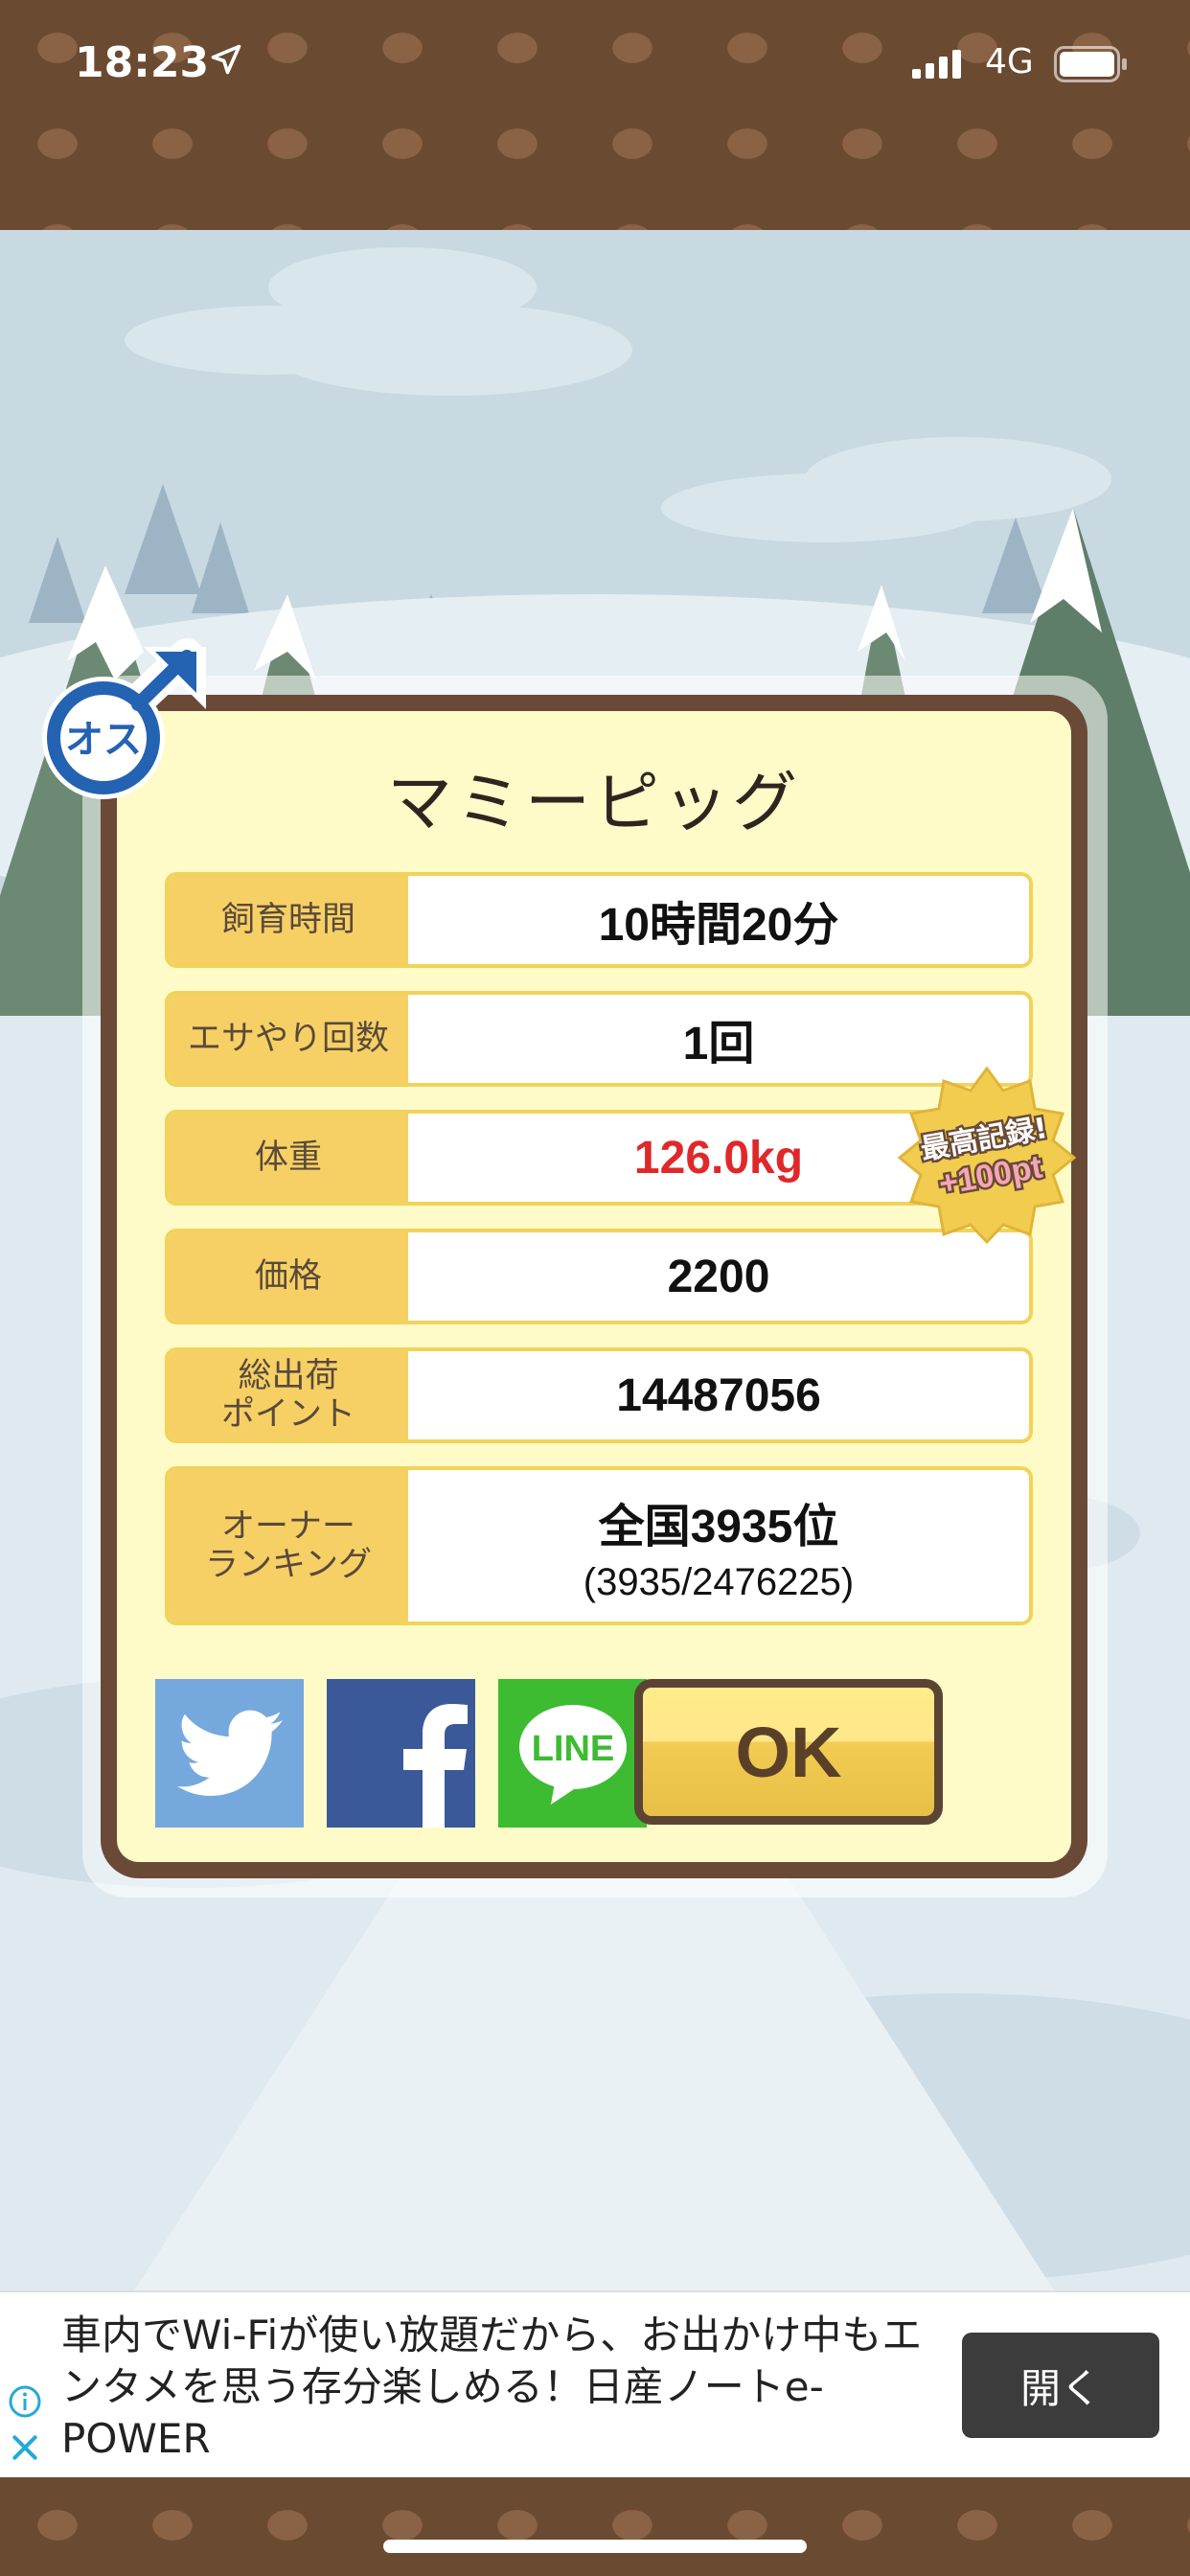 The height and width of the screenshot is (2576, 1190). I want to click on row-total-points: 総出荷 ポイント 14487056, so click(599, 1395).